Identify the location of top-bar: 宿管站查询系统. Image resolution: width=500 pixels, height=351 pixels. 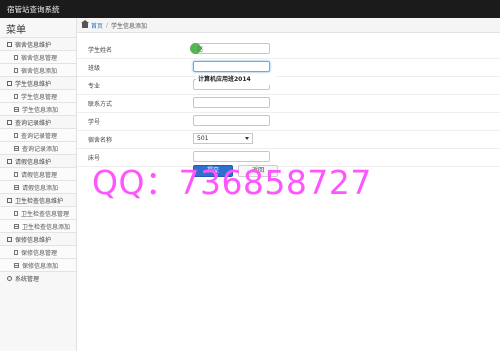
(250, 9).